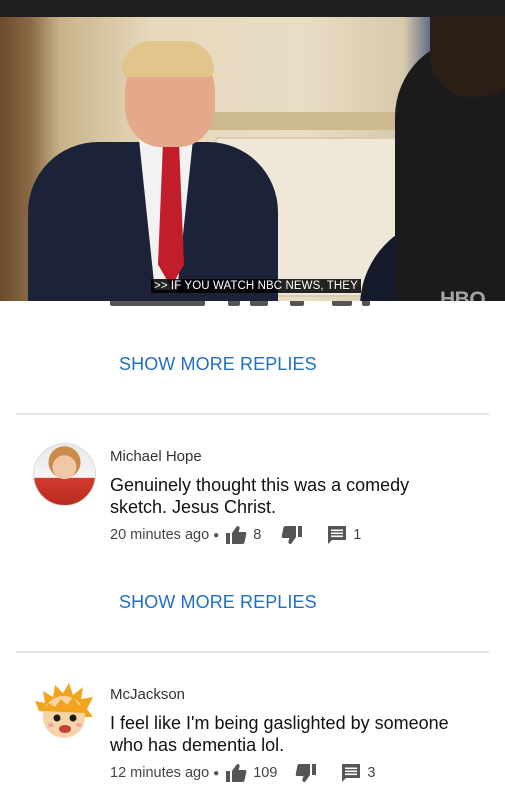 This screenshot has height=800, width=505. I want to click on like-count: 109, so click(265, 773).